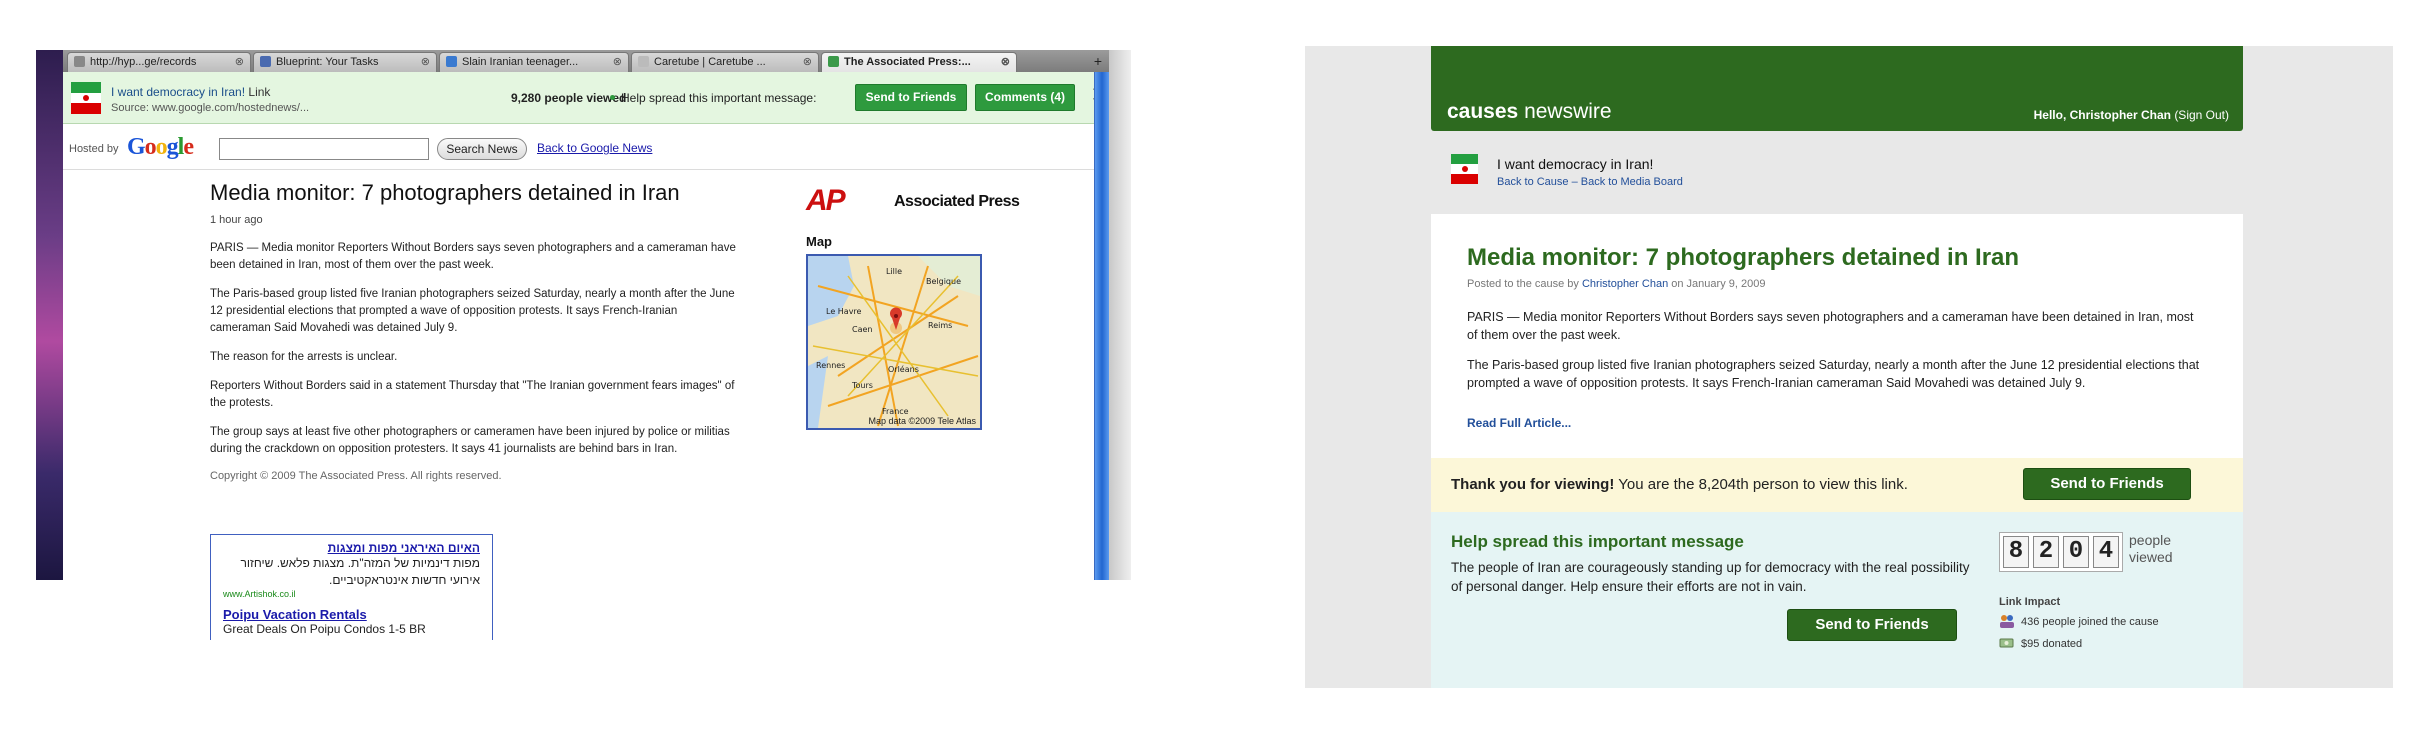  I want to click on window-edge, so click(1120, 315).